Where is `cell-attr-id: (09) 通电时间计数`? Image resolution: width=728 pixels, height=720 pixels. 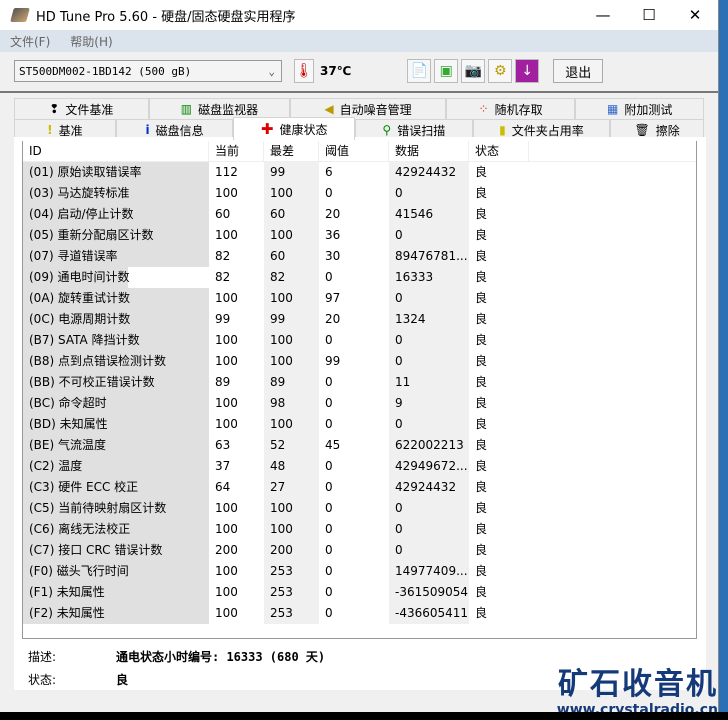 cell-attr-id: (09) 通电时间计数 is located at coordinates (116, 277).